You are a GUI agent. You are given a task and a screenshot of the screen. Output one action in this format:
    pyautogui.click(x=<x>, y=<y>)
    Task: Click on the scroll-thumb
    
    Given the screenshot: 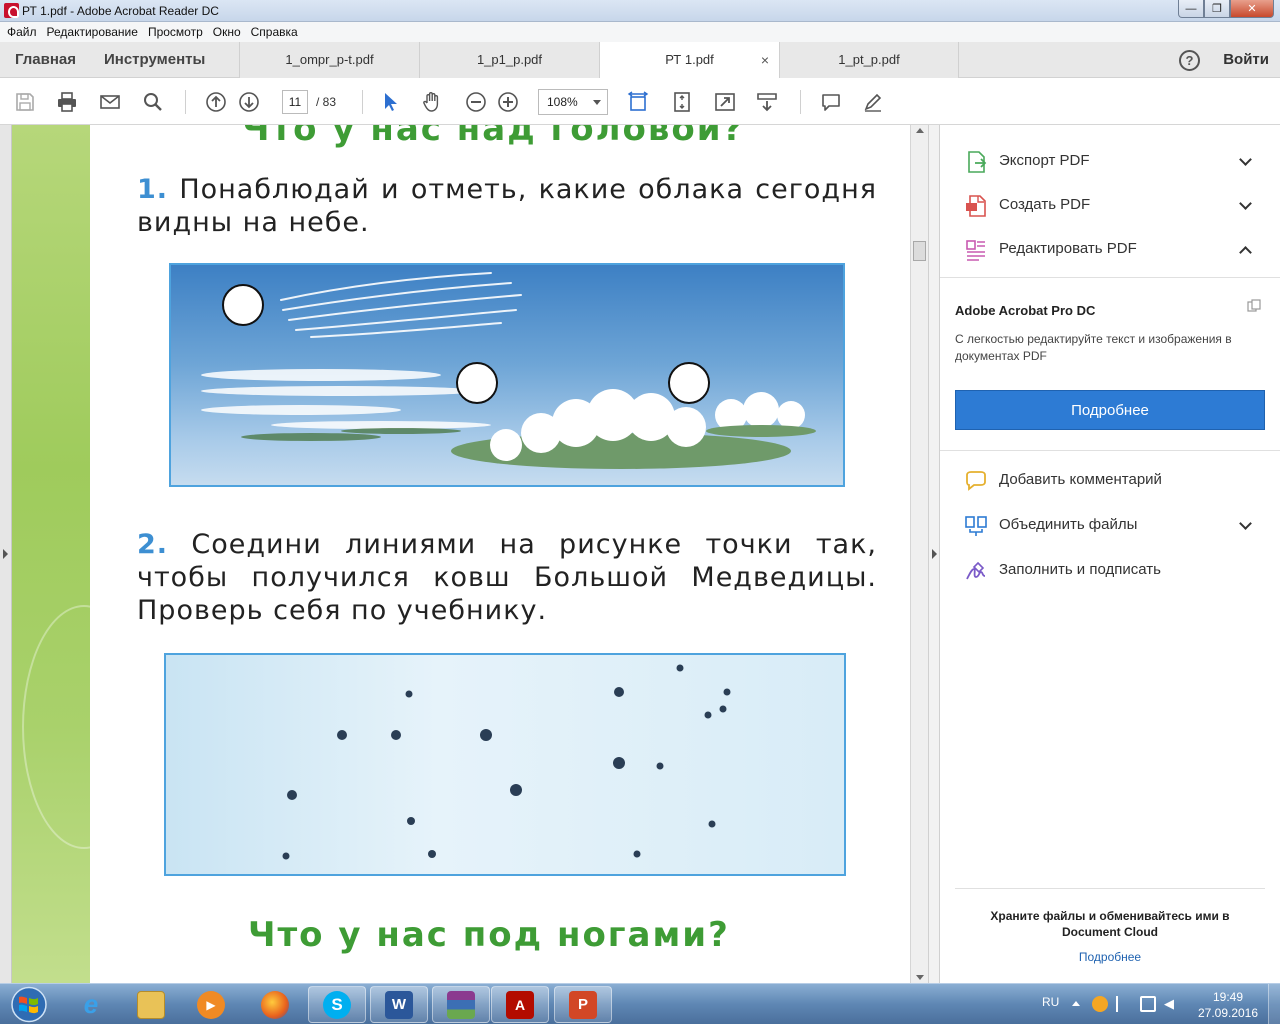 What is the action you would take?
    pyautogui.click(x=919, y=251)
    